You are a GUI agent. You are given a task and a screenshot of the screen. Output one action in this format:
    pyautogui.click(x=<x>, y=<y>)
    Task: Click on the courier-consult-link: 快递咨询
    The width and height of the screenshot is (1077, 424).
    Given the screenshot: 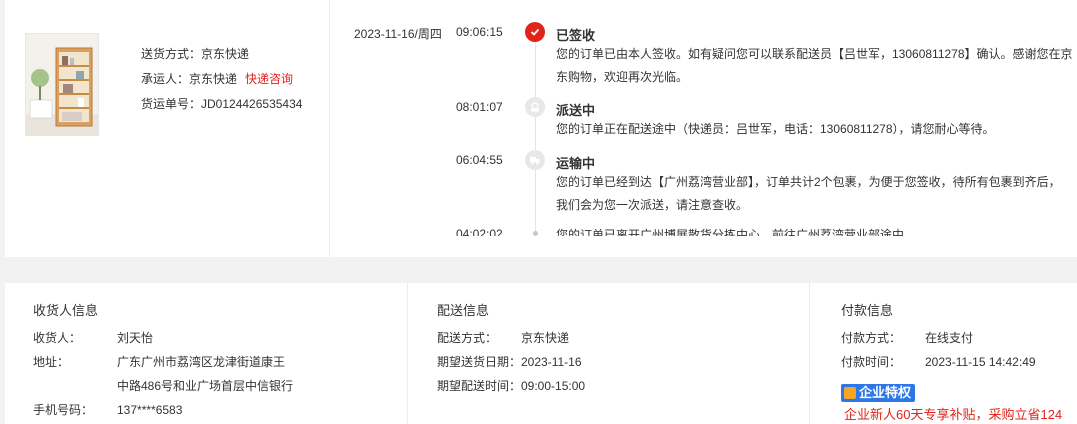 What is the action you would take?
    pyautogui.click(x=269, y=79)
    